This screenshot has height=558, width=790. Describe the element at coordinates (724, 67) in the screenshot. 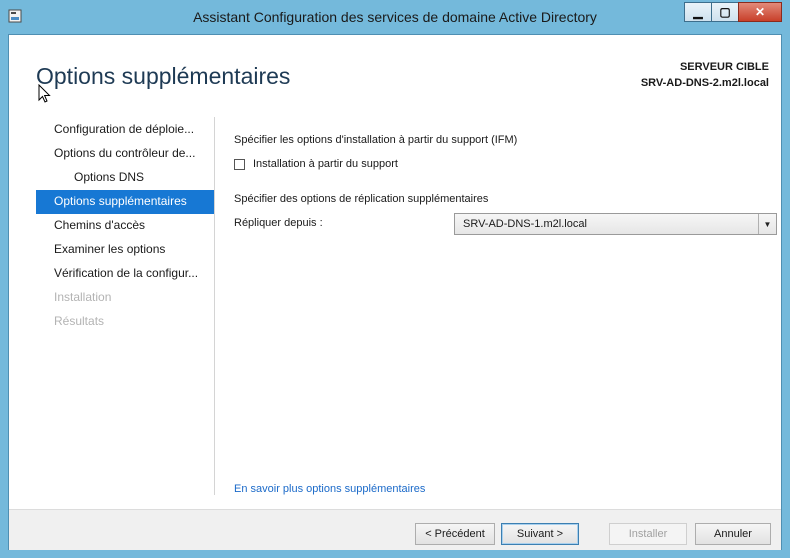

I see `target-server-label: SERVEUR CIBLE` at that location.